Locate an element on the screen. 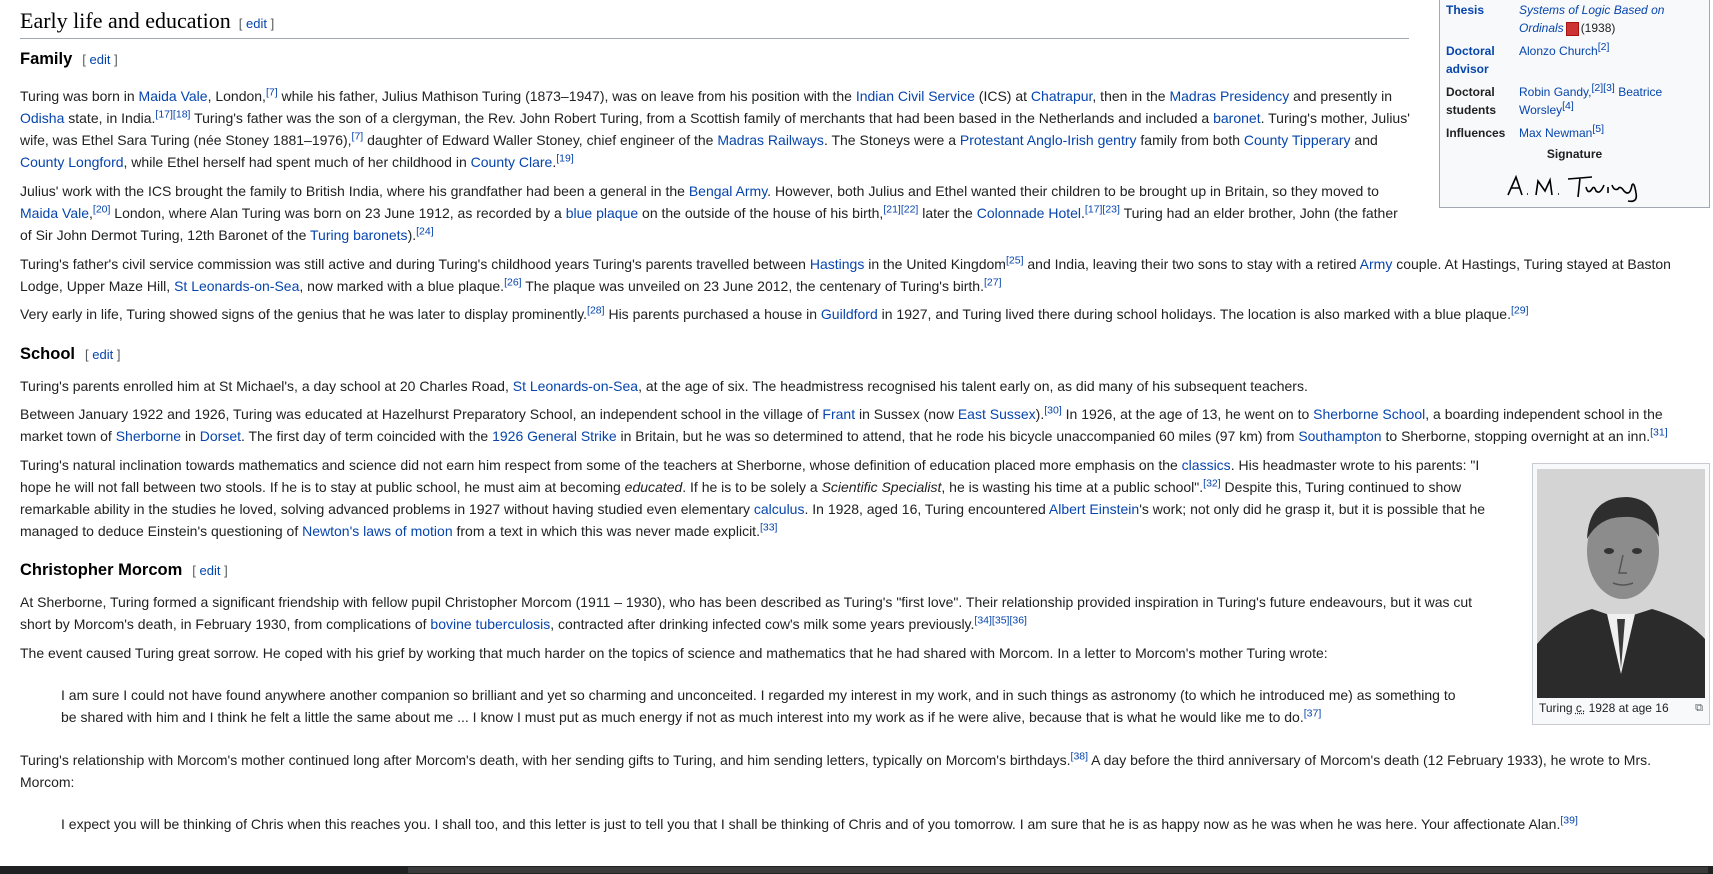 Image resolution: width=1713 pixels, height=874 pixels. wiki-link: 1926 General Strike is located at coordinates (554, 436).